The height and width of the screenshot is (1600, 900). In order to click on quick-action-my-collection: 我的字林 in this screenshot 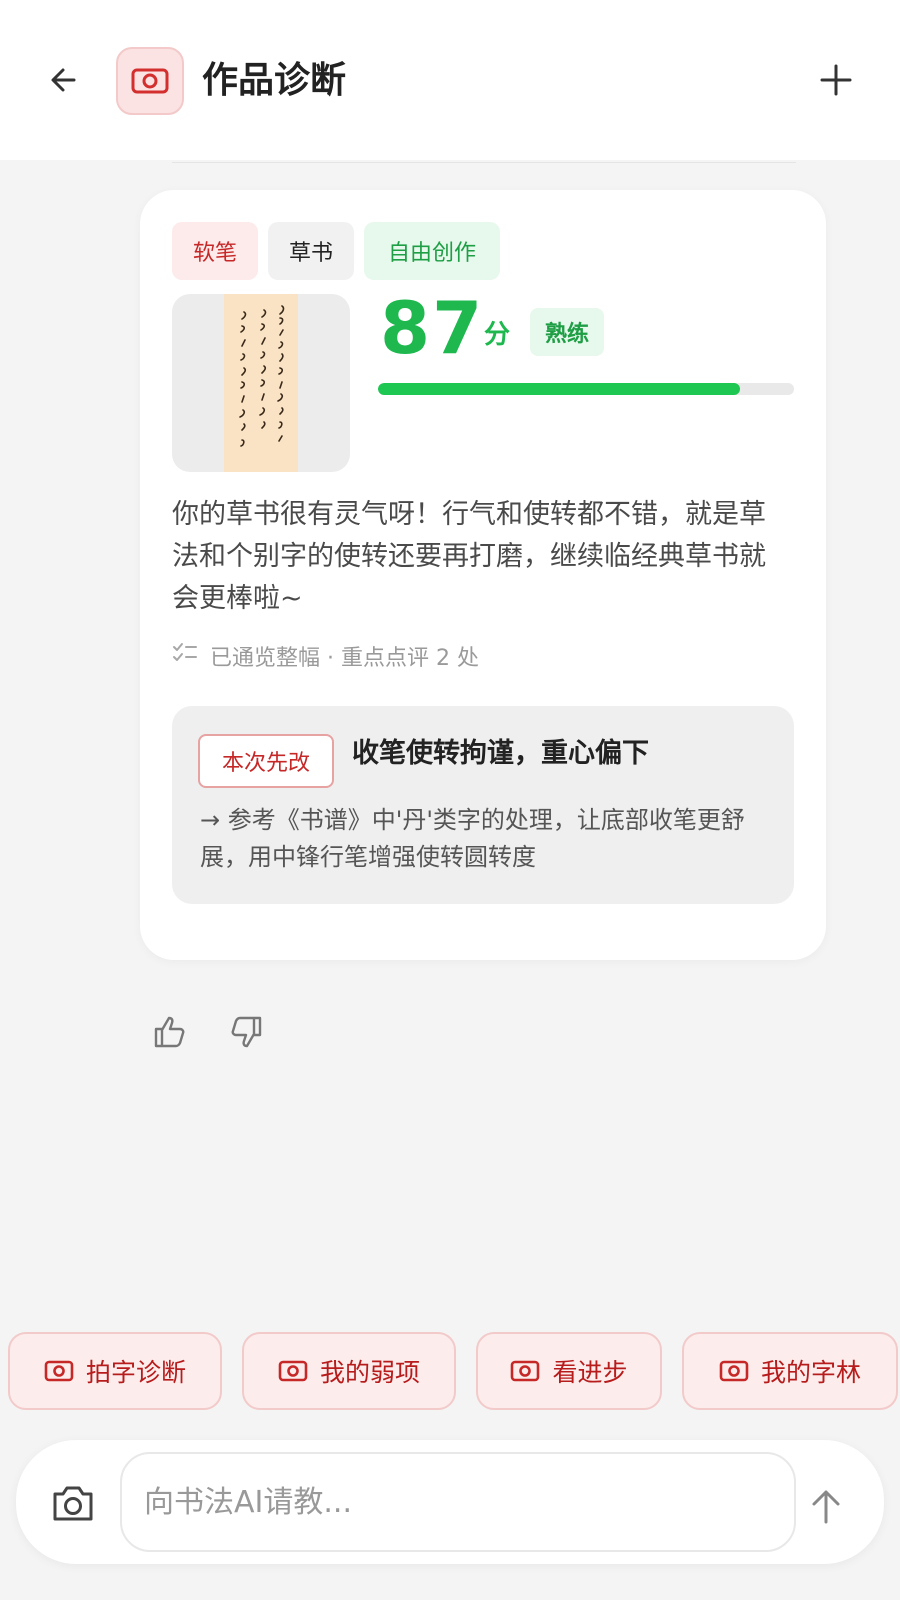, I will do `click(790, 1371)`.